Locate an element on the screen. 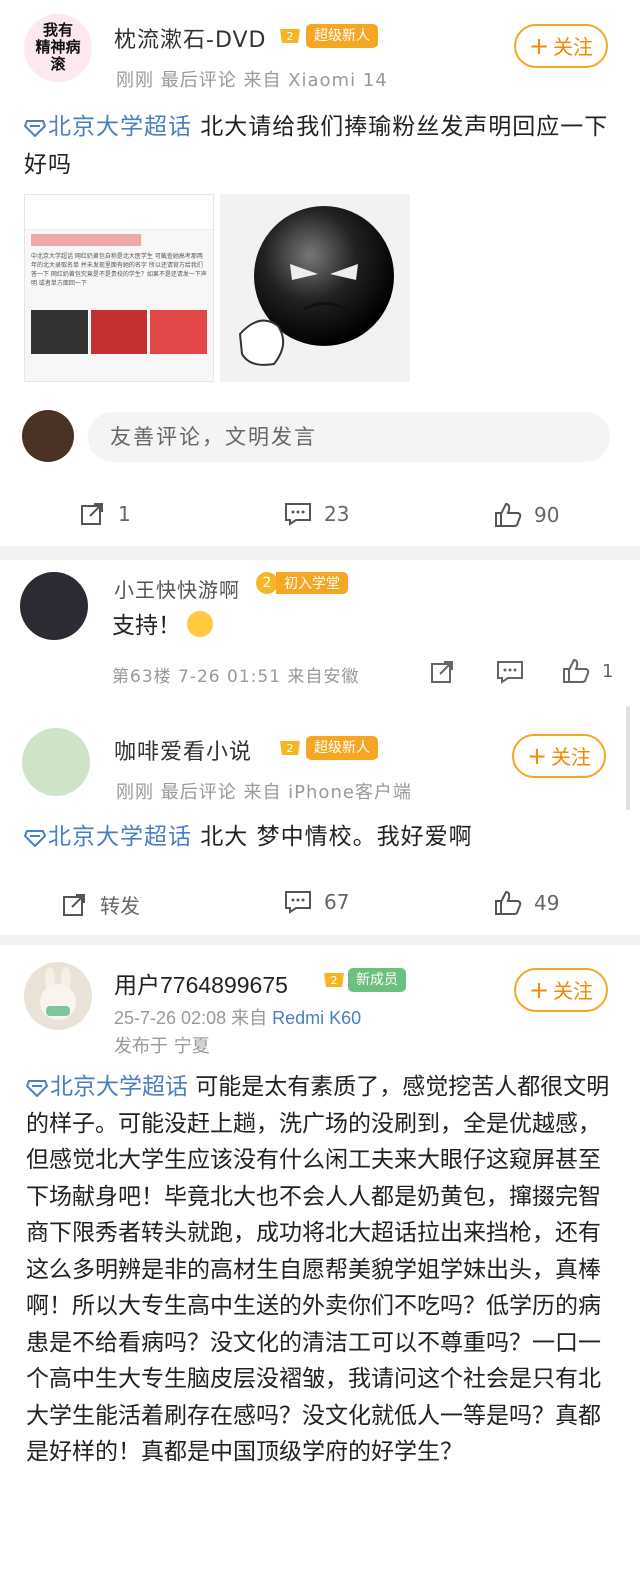 The image size is (640, 1587). post-meta: 25-7-26 02:08 来自 Redmi K60 is located at coordinates (238, 1018).